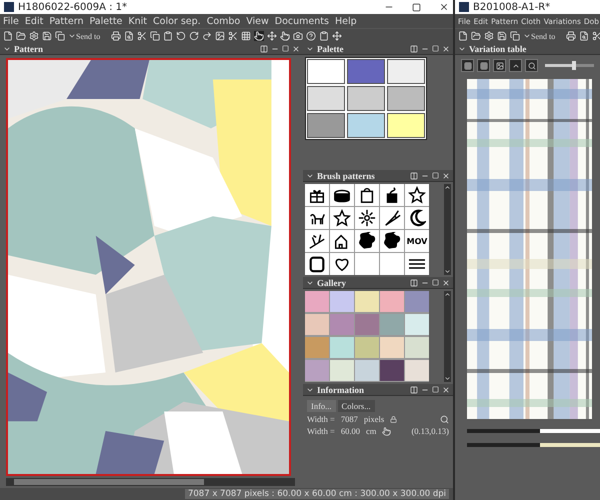 The width and height of the screenshot is (600, 500). What do you see at coordinates (301, 21) in the screenshot?
I see `menu-item: Documents` at bounding box center [301, 21].